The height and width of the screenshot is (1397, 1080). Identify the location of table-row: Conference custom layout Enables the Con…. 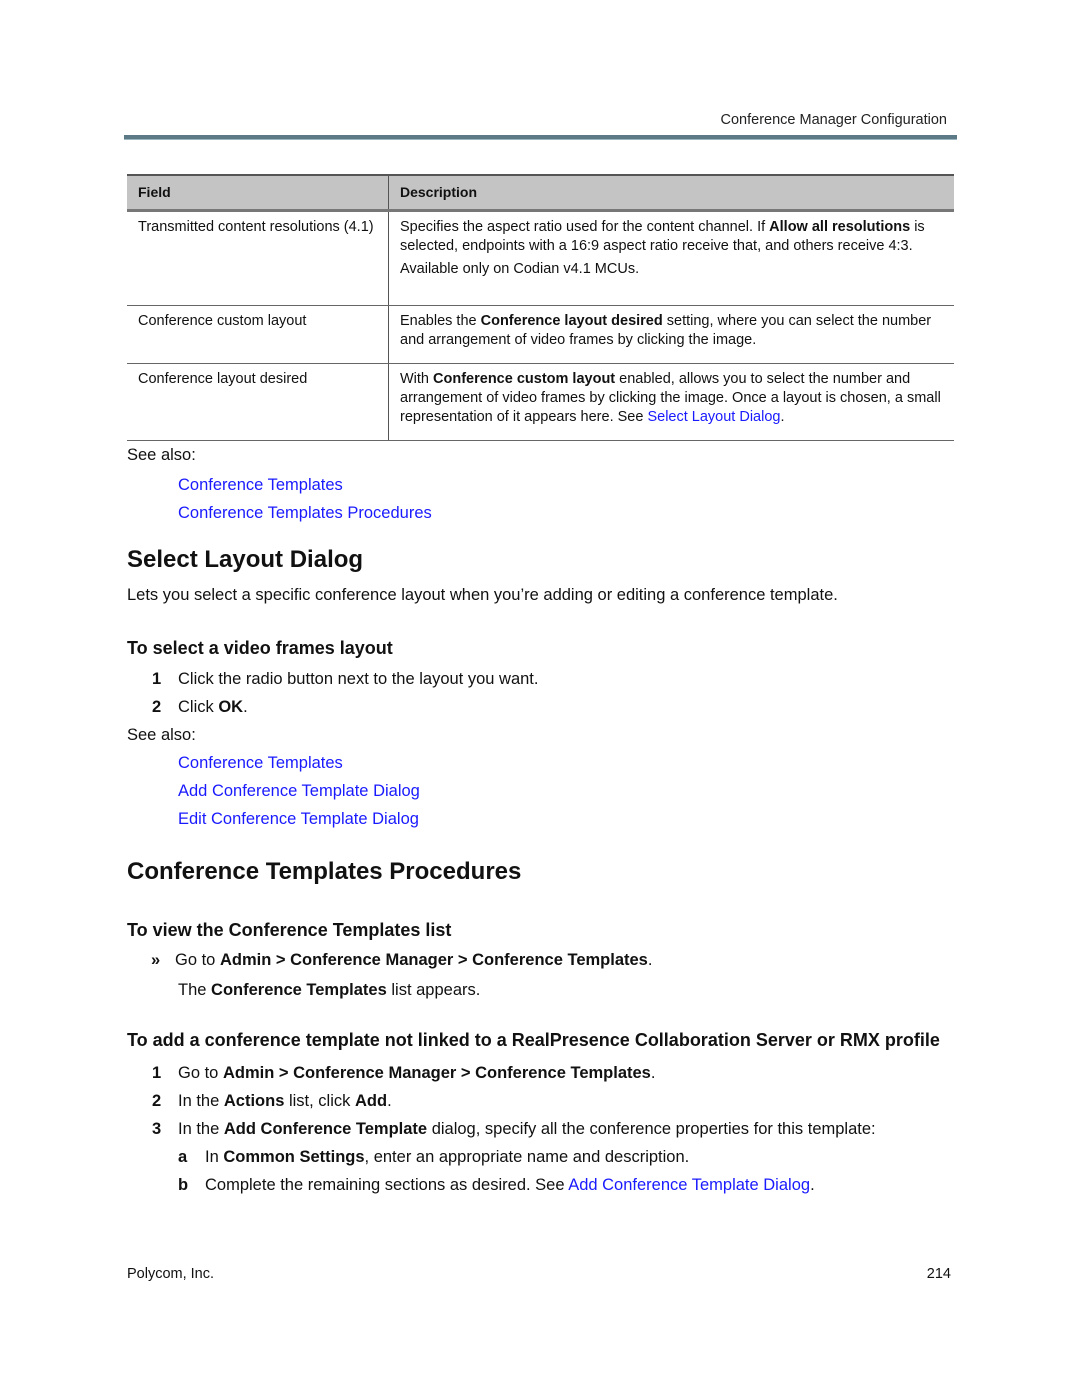
(540, 334).